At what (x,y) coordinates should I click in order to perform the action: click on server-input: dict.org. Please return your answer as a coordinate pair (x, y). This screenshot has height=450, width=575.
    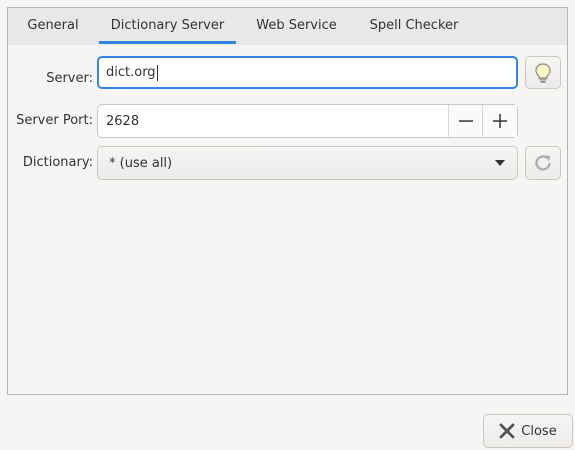
    Looking at the image, I should click on (307, 72).